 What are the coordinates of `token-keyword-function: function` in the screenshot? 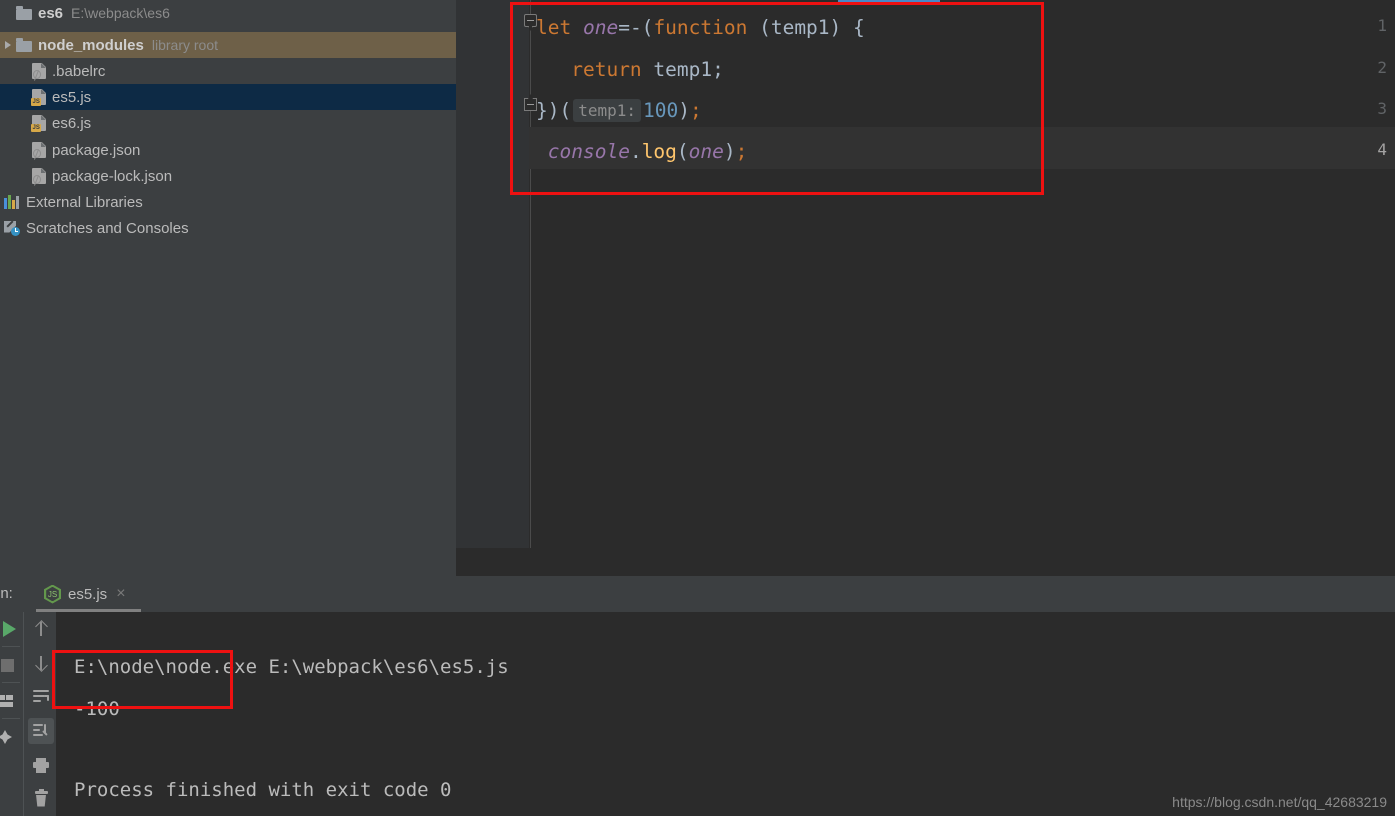 It's located at (700, 27).